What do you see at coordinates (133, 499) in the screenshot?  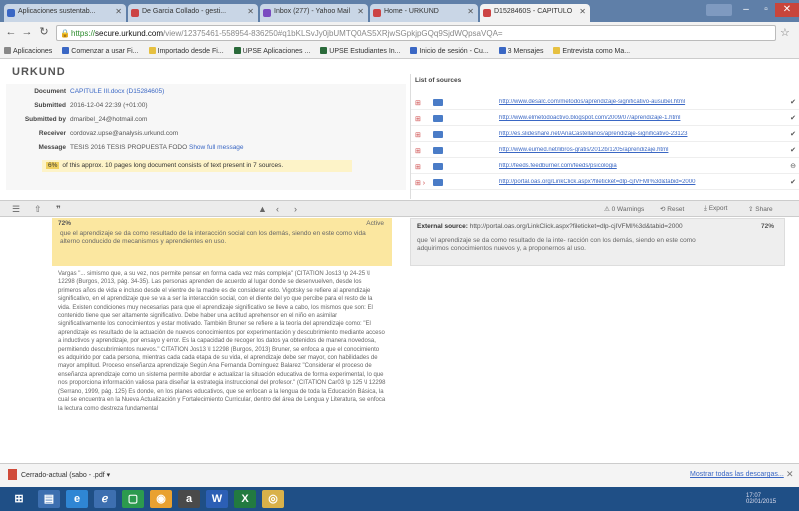 I see `app-icon: ▢` at bounding box center [133, 499].